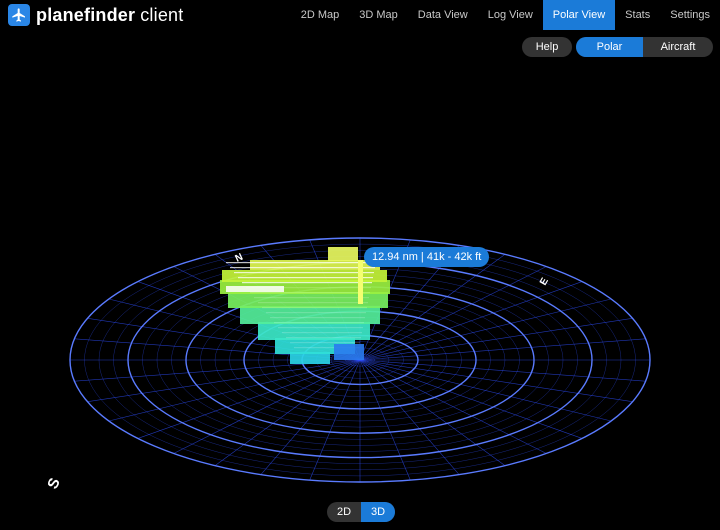 The image size is (720, 530). I want to click on compass-south-label: S, so click(54, 483).